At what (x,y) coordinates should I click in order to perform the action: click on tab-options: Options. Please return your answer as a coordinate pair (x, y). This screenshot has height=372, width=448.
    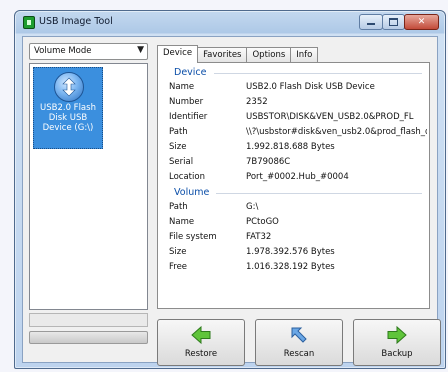
    Looking at the image, I should click on (269, 55).